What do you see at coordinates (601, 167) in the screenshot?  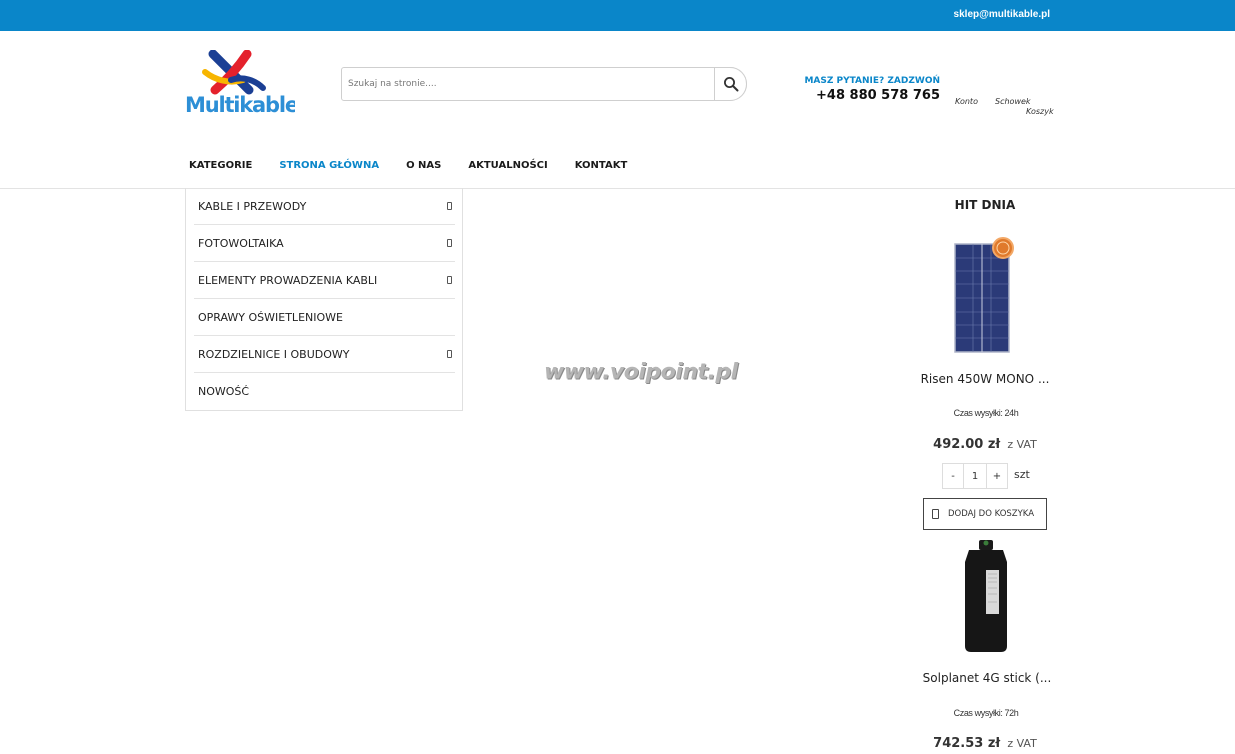 I see `nav-item-contact: KONTAKT` at bounding box center [601, 167].